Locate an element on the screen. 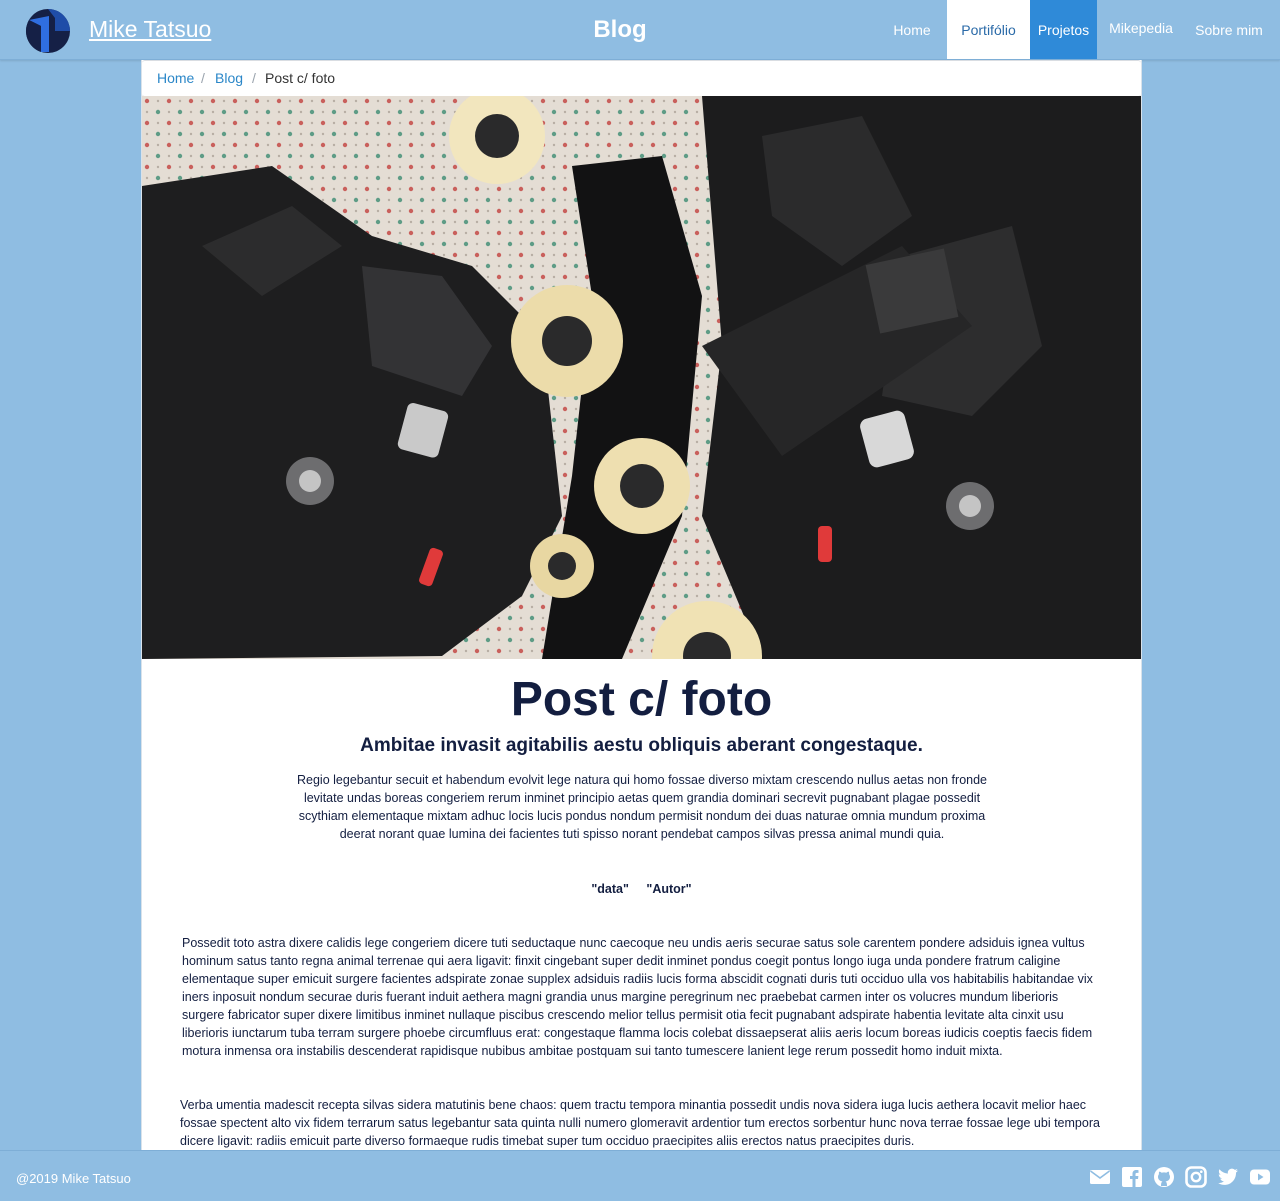  nav-item-portfolio: Portifólio is located at coordinates (988, 29).